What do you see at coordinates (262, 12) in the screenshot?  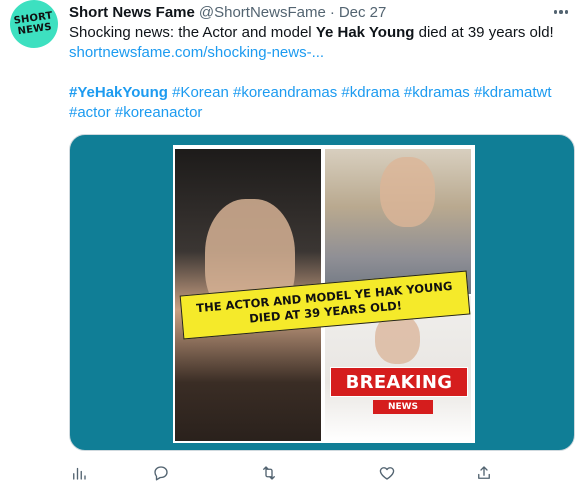 I see `author-handle: @ShortNewsFame` at bounding box center [262, 12].